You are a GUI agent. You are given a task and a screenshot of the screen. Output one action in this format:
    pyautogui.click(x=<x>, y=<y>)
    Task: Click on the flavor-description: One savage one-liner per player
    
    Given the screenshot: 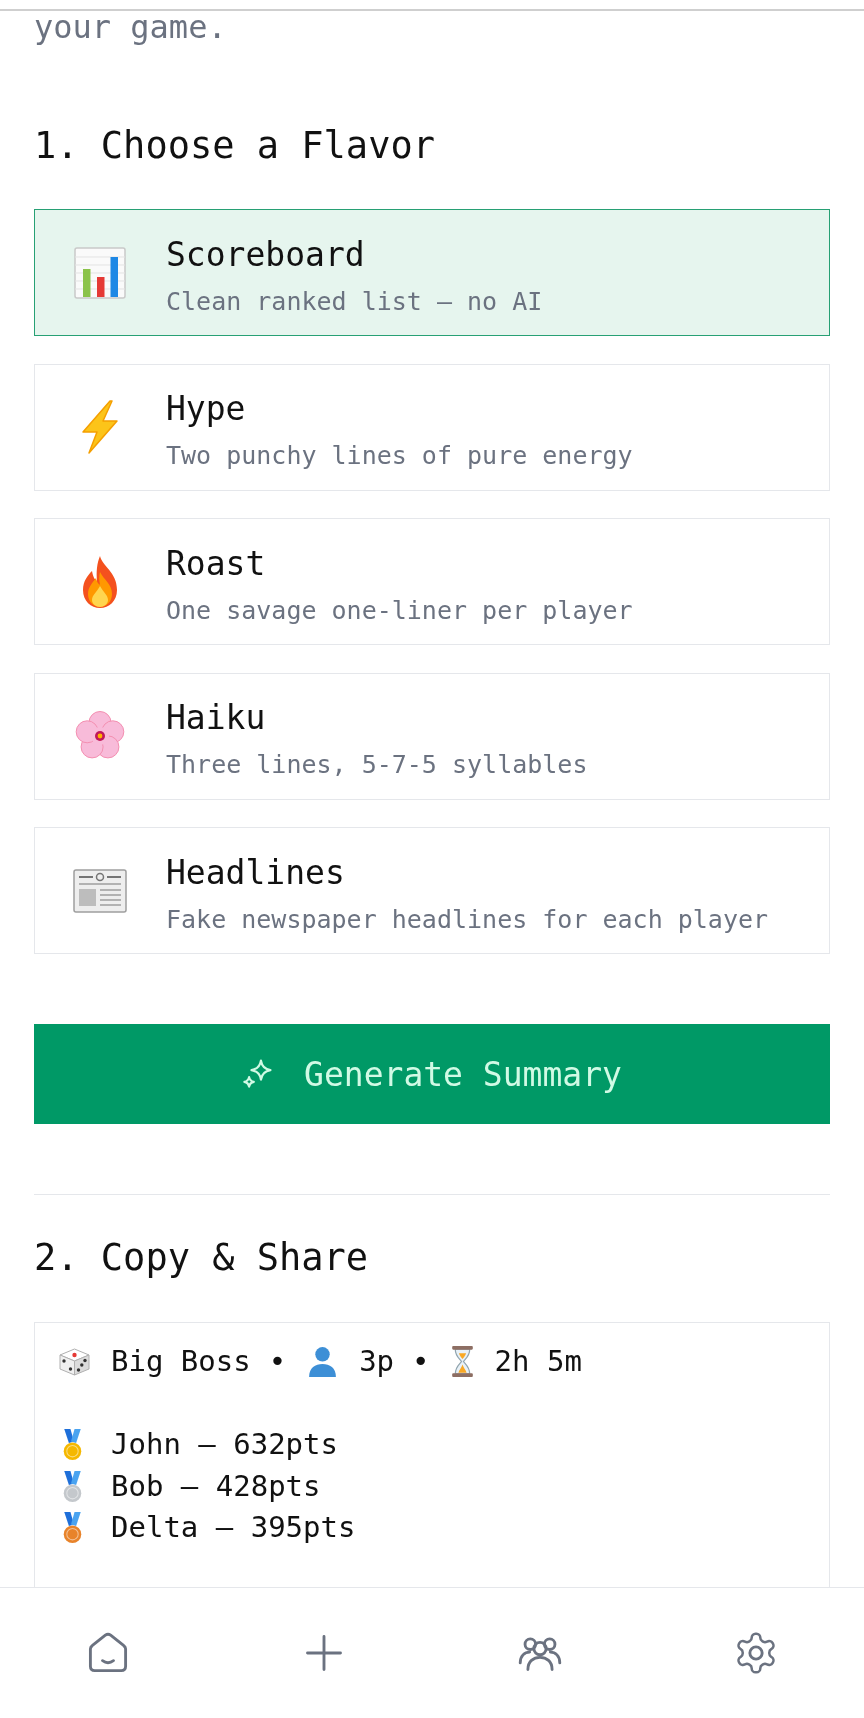 What is the action you would take?
    pyautogui.click(x=399, y=610)
    